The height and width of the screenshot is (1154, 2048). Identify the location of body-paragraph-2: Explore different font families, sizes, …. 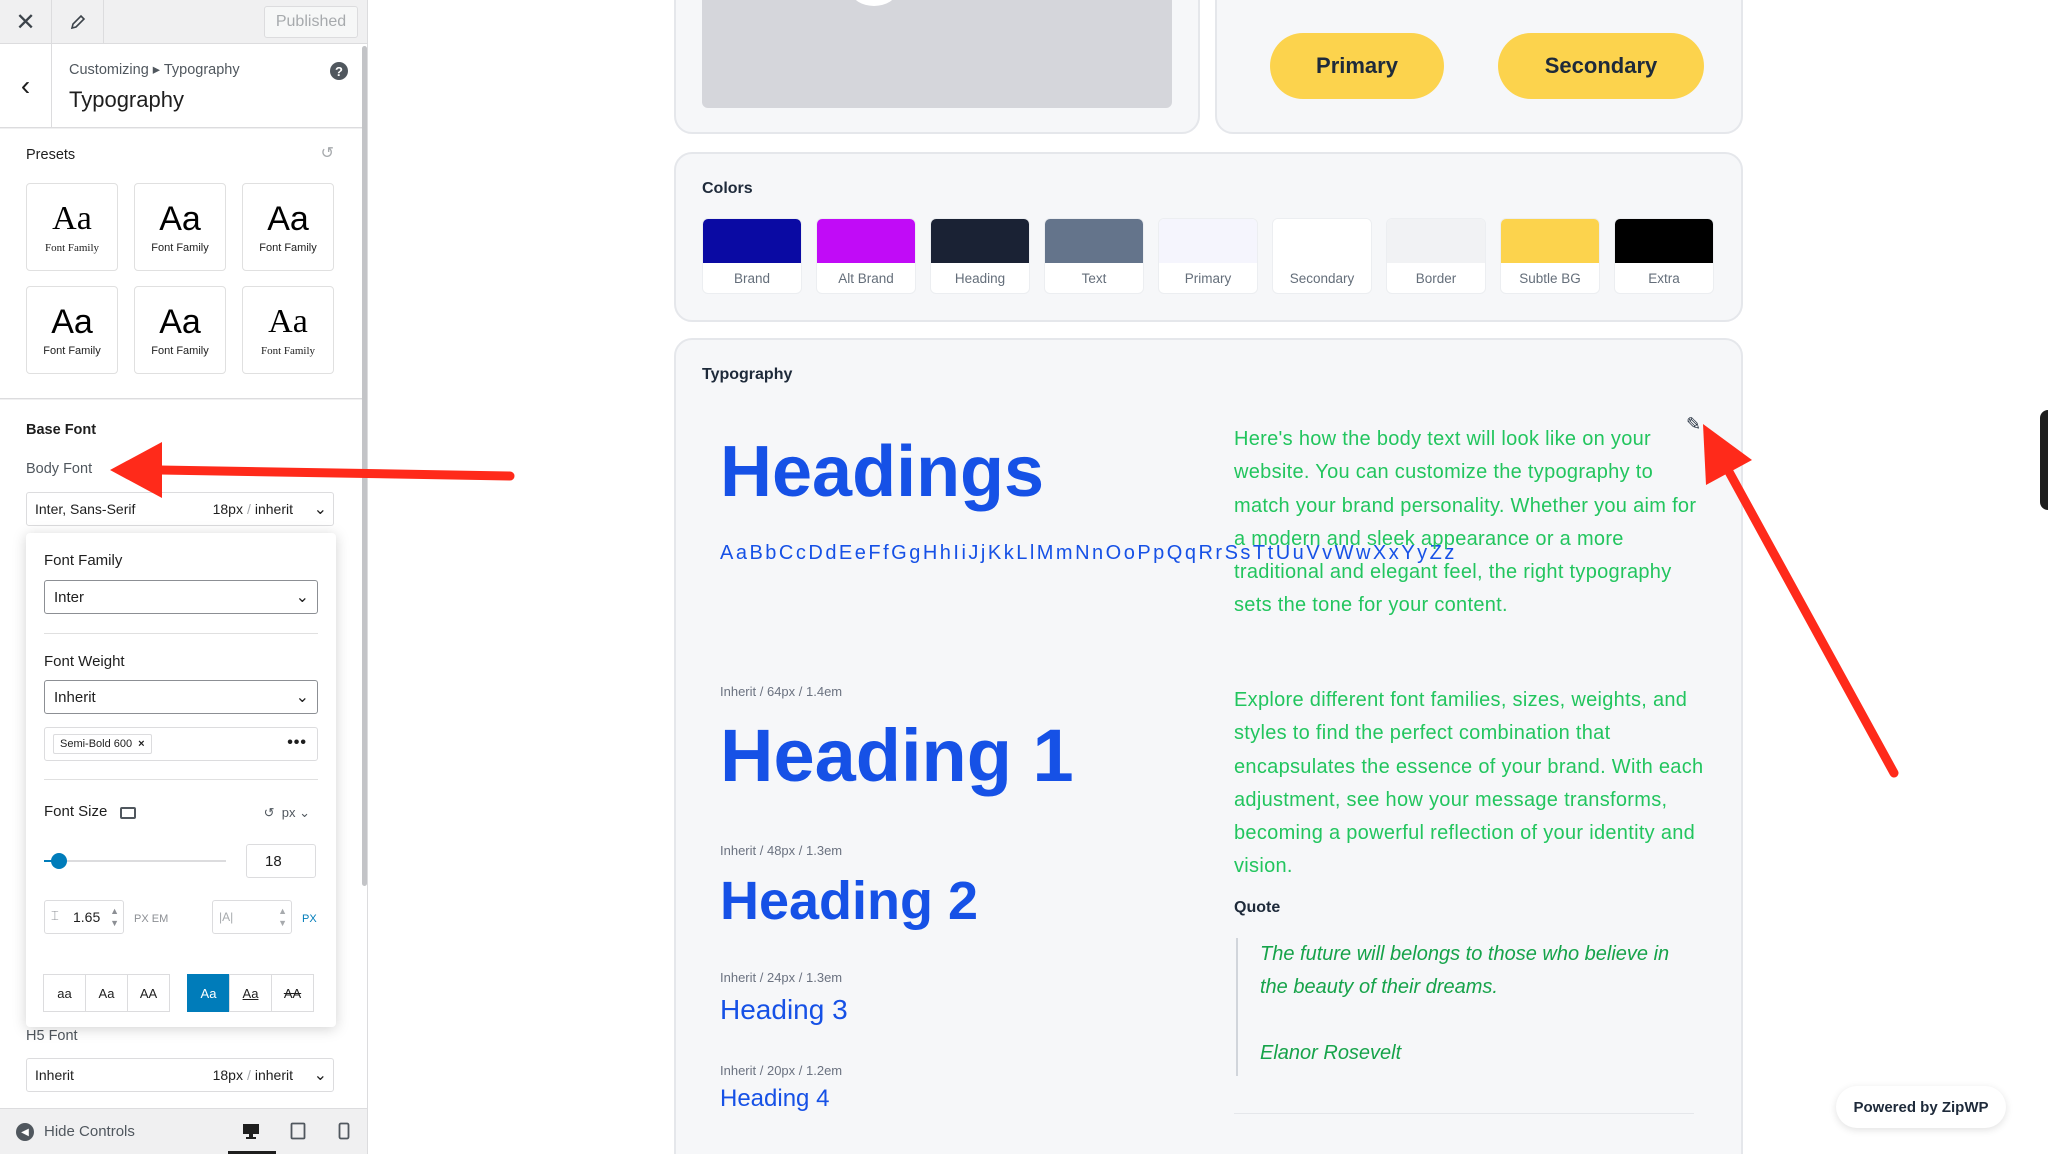
(1469, 783).